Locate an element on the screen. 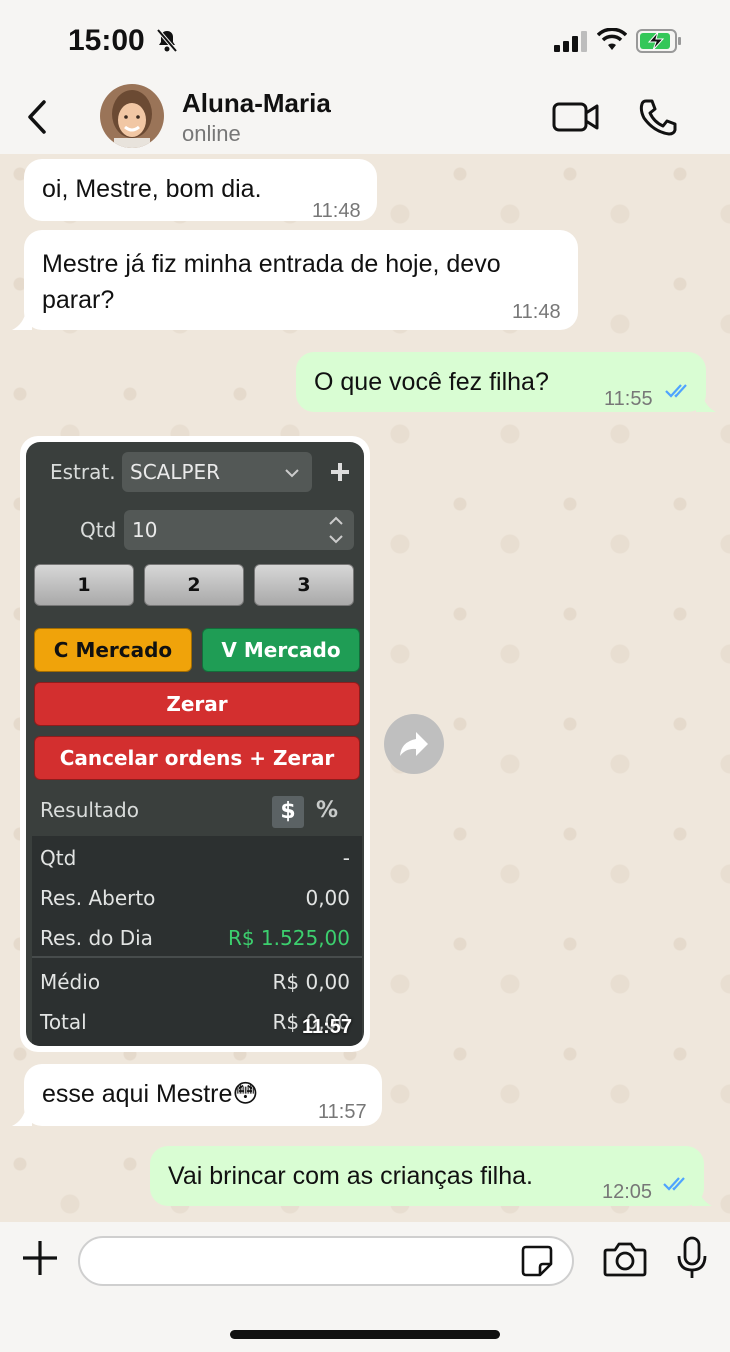 The height and width of the screenshot is (1352, 730). message-text-line: parar? is located at coordinates (78, 300).